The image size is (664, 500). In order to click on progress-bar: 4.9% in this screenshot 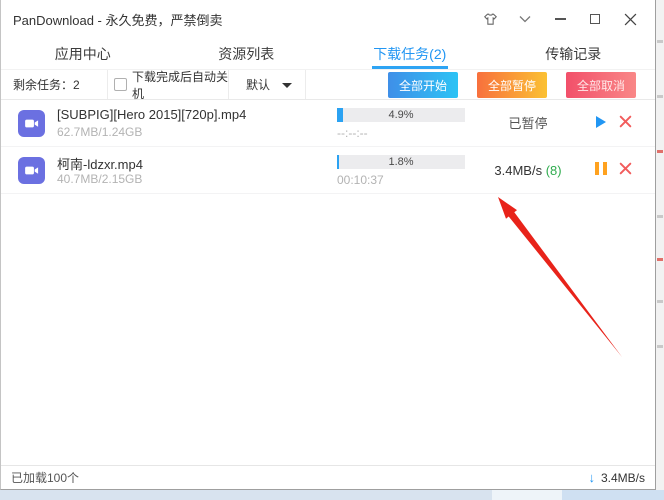, I will do `click(401, 115)`.